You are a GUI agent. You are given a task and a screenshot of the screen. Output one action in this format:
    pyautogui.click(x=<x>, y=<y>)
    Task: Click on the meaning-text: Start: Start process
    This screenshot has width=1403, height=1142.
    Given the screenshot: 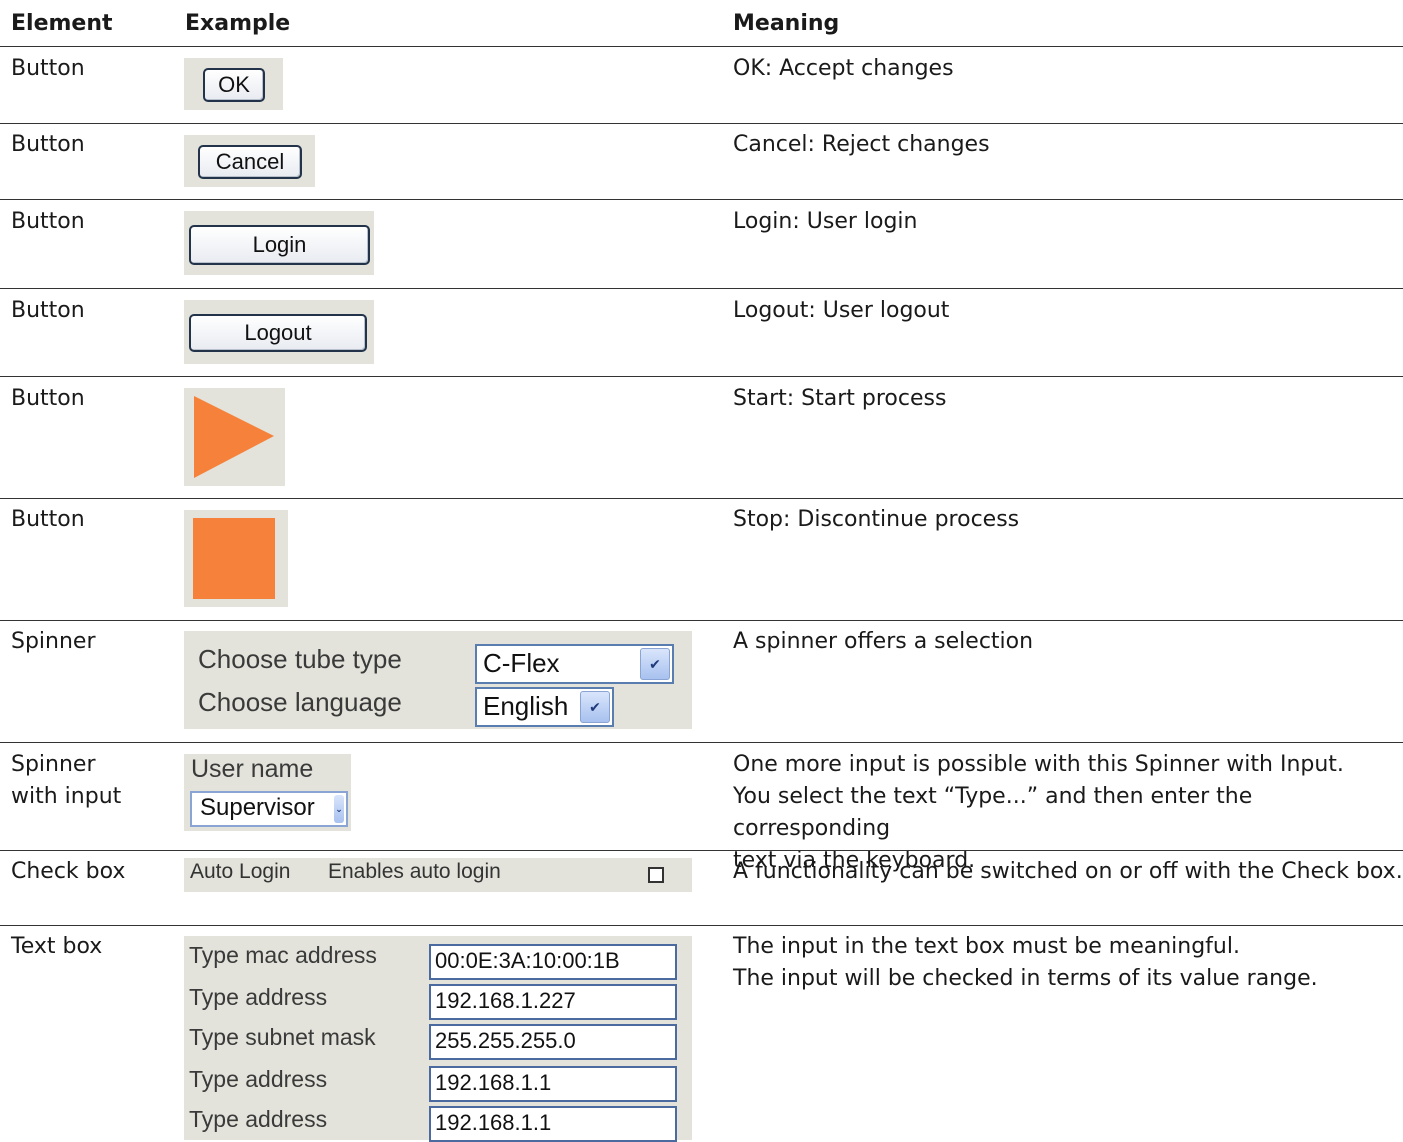 What is the action you would take?
    pyautogui.click(x=840, y=398)
    